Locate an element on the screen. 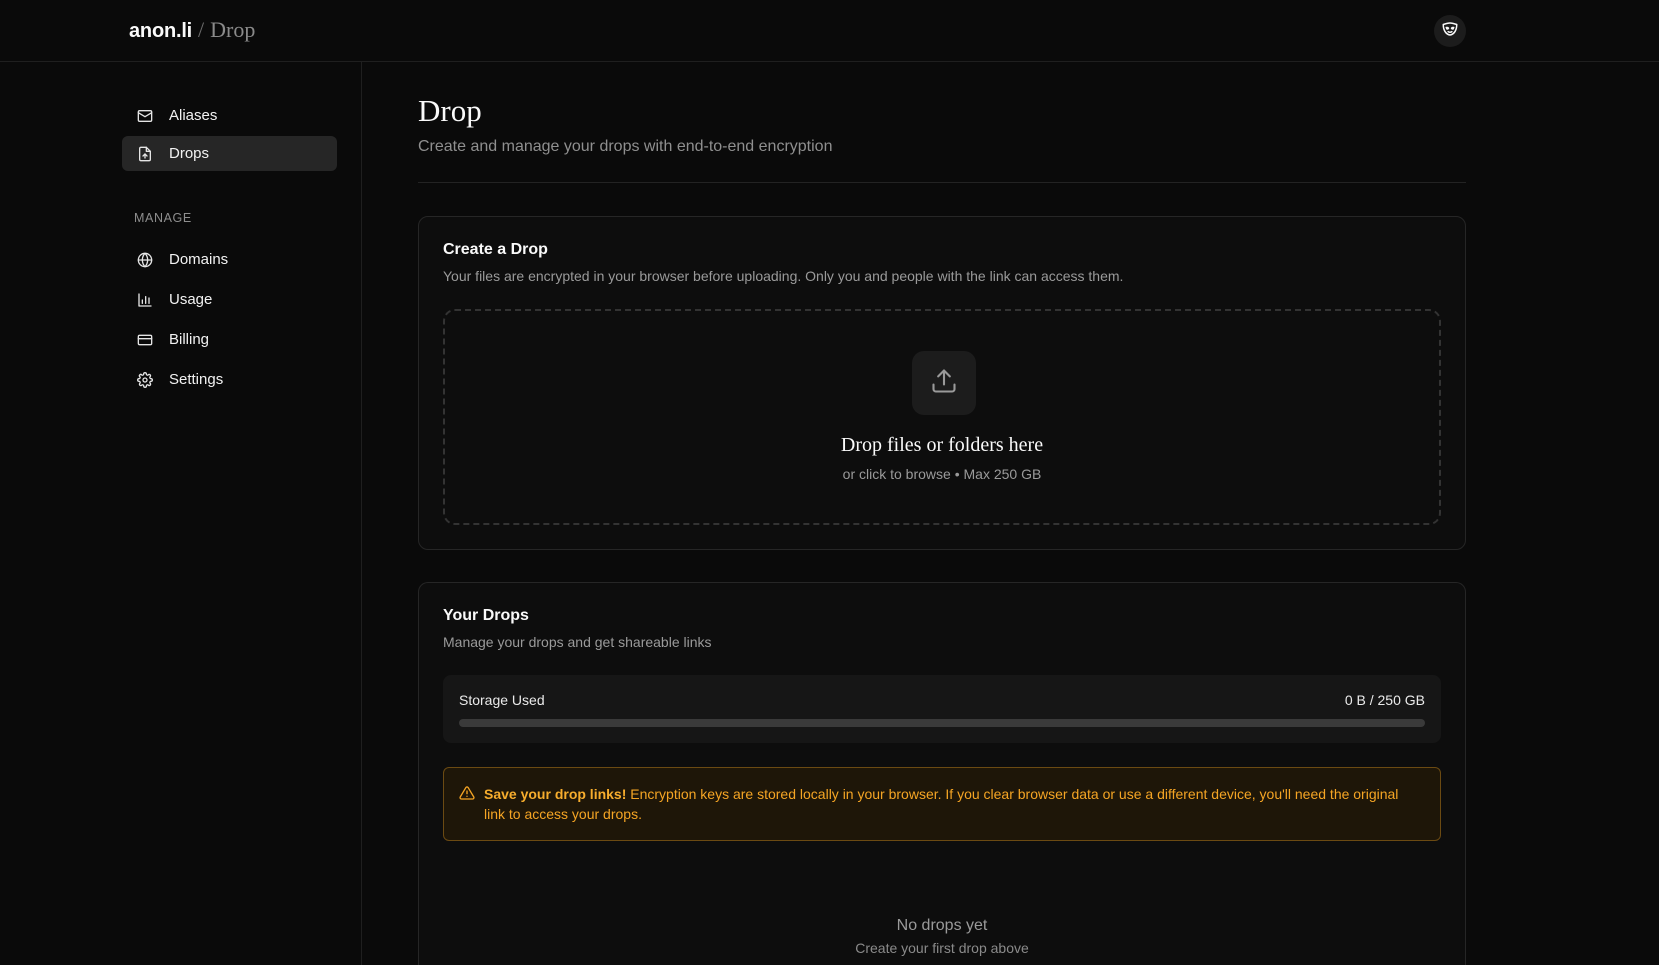 Image resolution: width=1659 pixels, height=965 pixels. brand: anon.li / Drop is located at coordinates (192, 30).